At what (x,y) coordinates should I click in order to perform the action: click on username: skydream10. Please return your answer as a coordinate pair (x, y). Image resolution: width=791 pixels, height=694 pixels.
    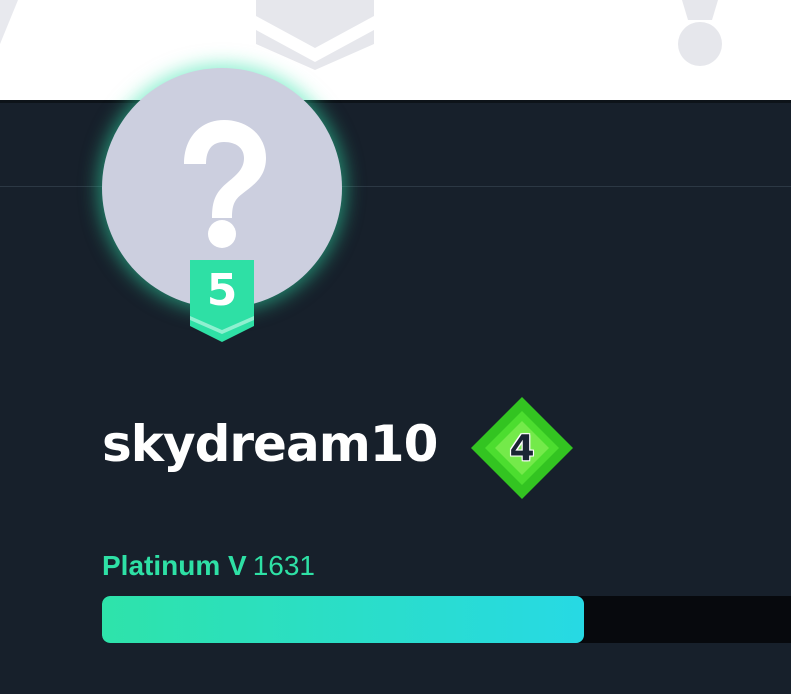
    Looking at the image, I should click on (270, 444).